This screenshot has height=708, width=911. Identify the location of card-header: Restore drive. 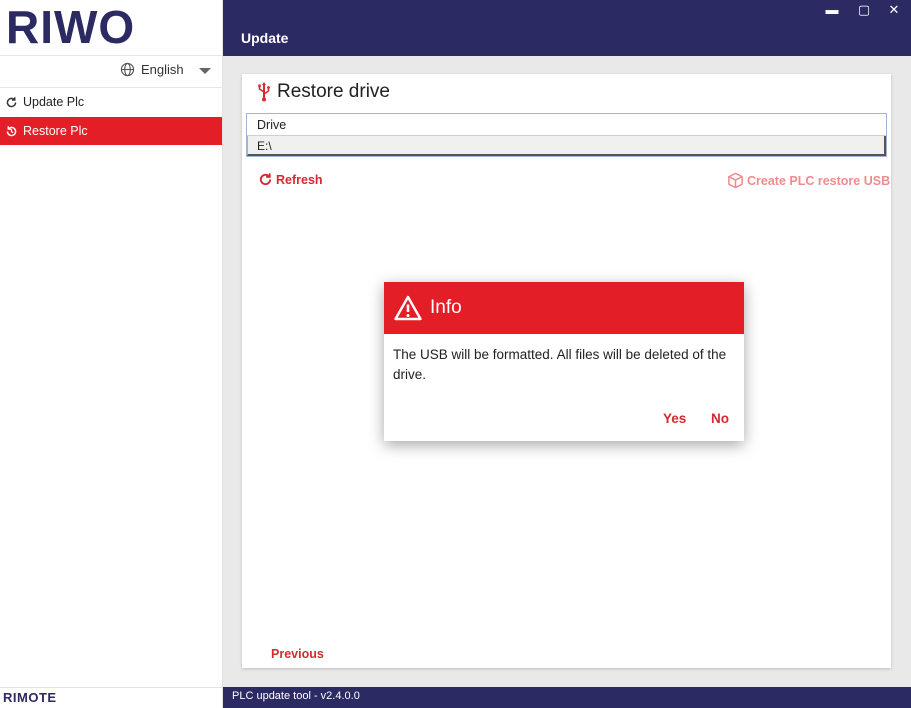
(323, 92).